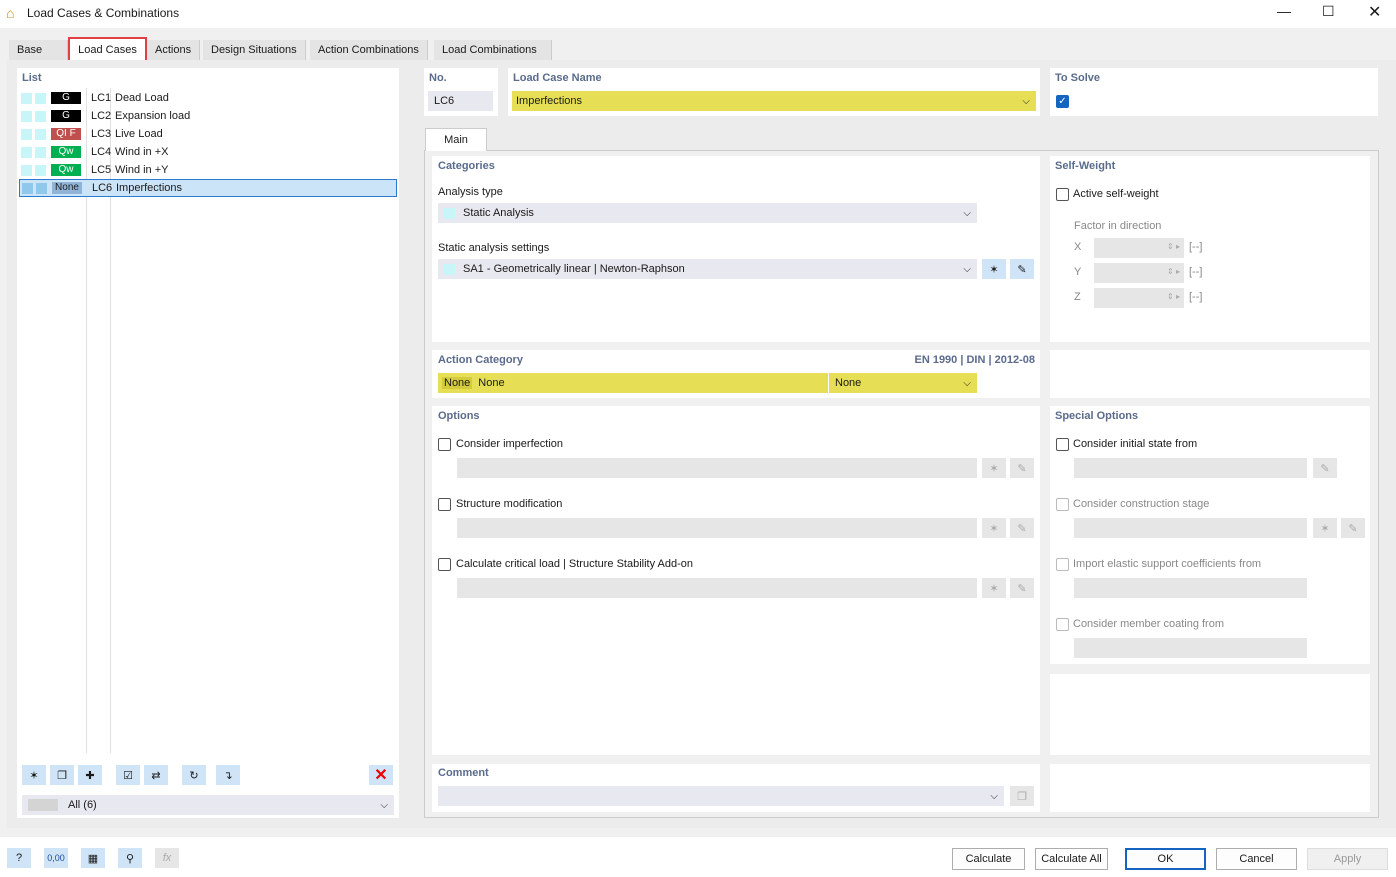 The width and height of the screenshot is (1396, 877). Describe the element at coordinates (463, 773) in the screenshot. I see `comment-title: Comment` at that location.